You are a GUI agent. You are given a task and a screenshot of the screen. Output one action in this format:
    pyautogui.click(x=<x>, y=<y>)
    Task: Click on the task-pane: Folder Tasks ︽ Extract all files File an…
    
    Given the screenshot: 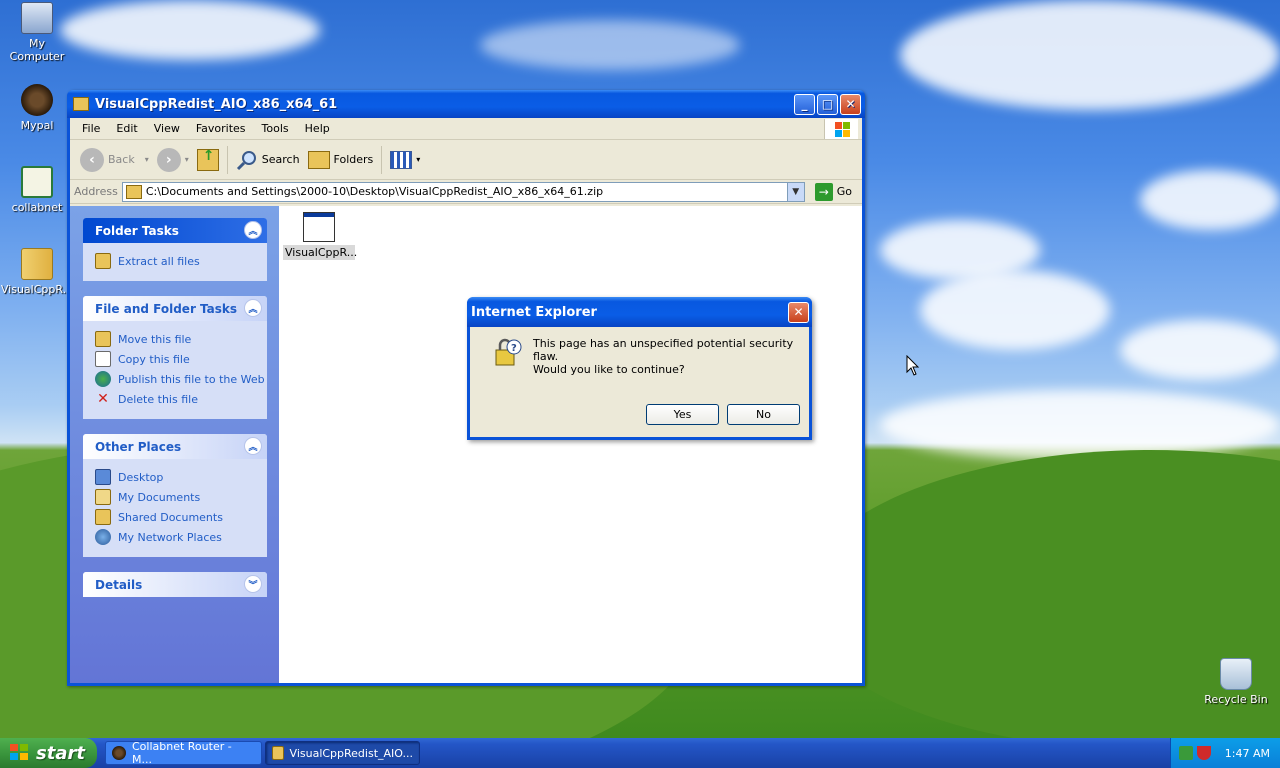 What is the action you would take?
    pyautogui.click(x=174, y=444)
    